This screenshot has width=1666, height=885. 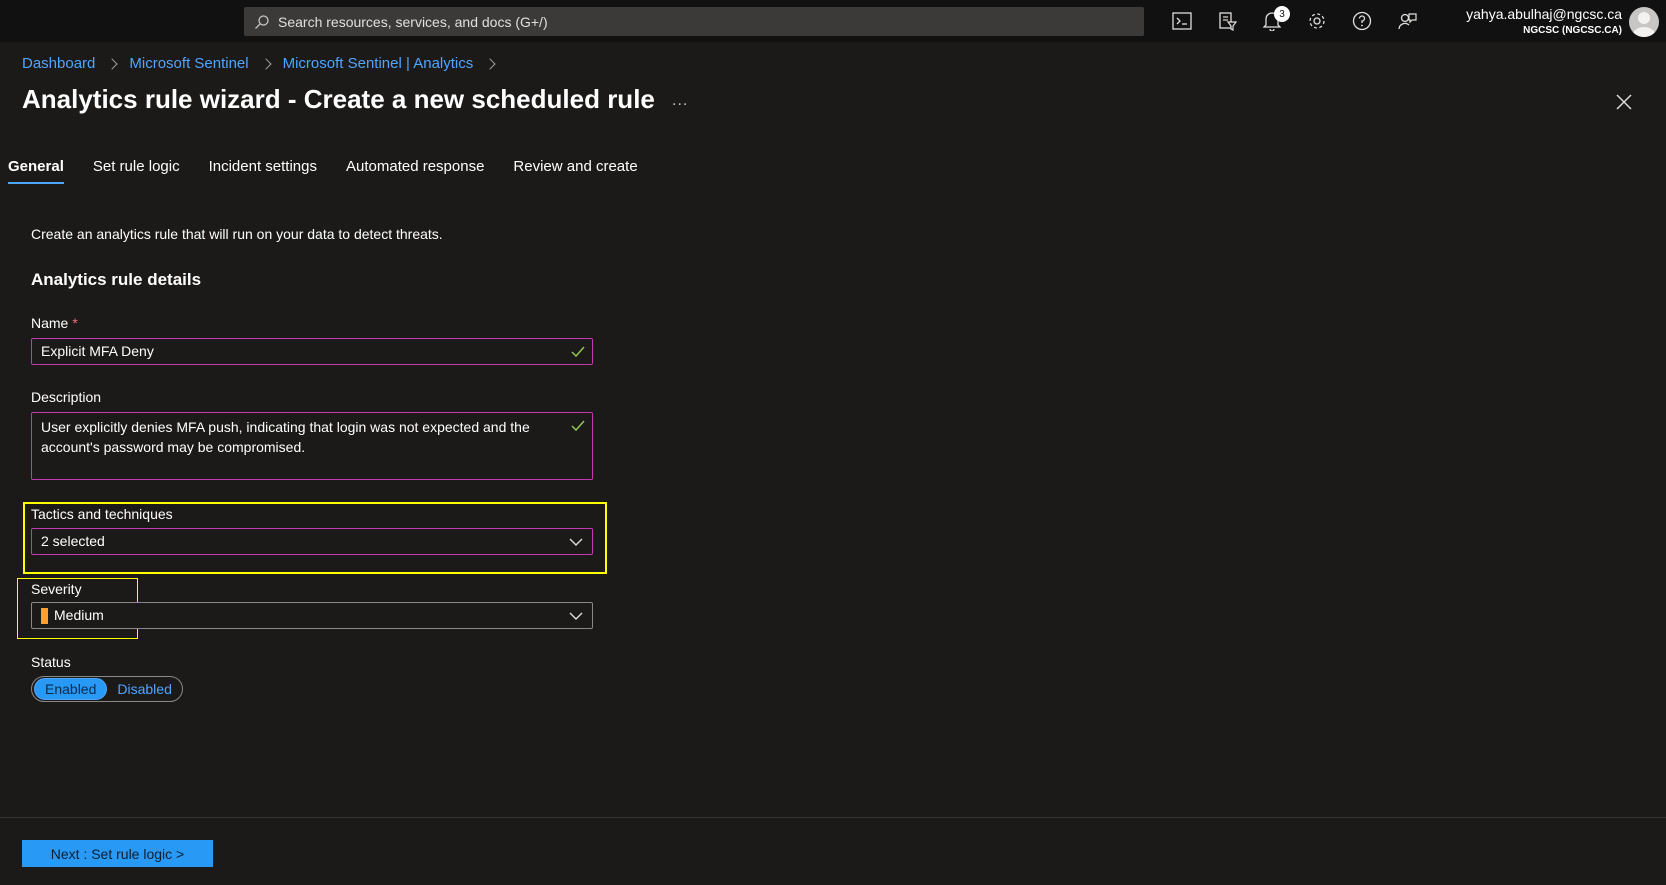 What do you see at coordinates (312, 541) in the screenshot?
I see `tactics-dropdown: 2 selected` at bounding box center [312, 541].